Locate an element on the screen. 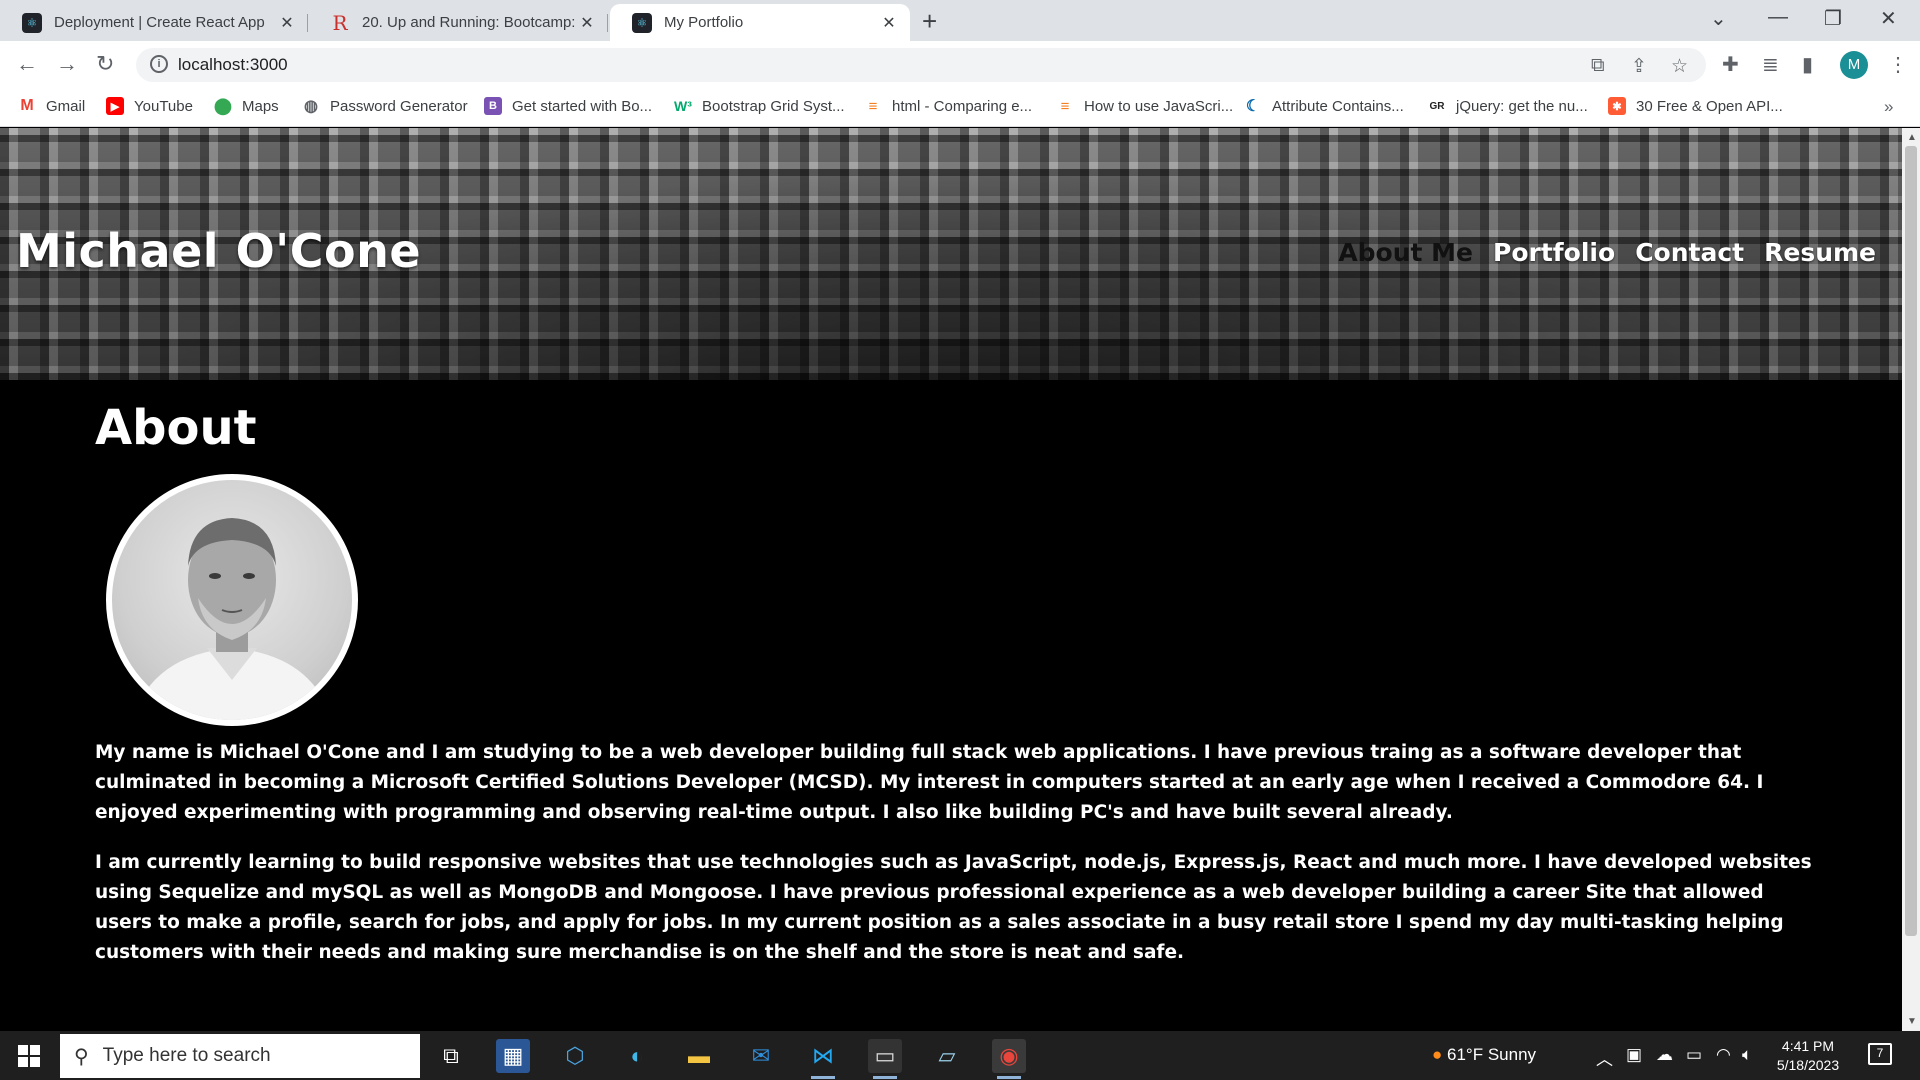 The width and height of the screenshot is (1920, 1080). edge-icon: ◐ is located at coordinates (637, 1056).